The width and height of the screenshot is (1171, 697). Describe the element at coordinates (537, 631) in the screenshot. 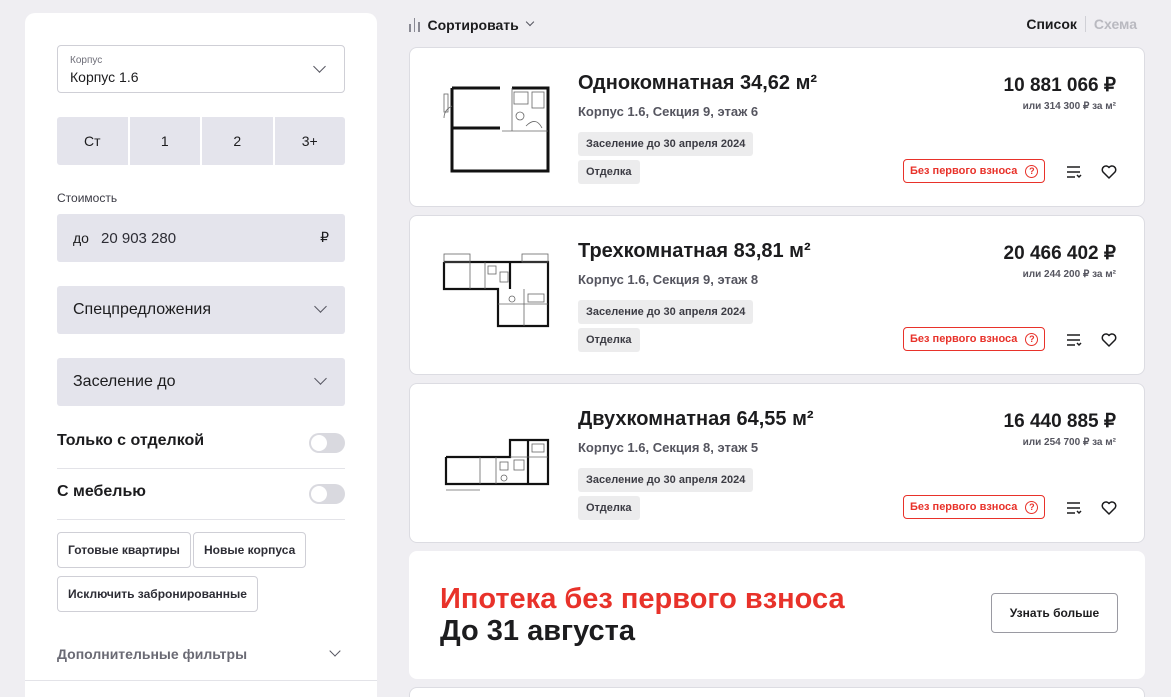

I see `promo-deadline: До 31 августа` at that location.